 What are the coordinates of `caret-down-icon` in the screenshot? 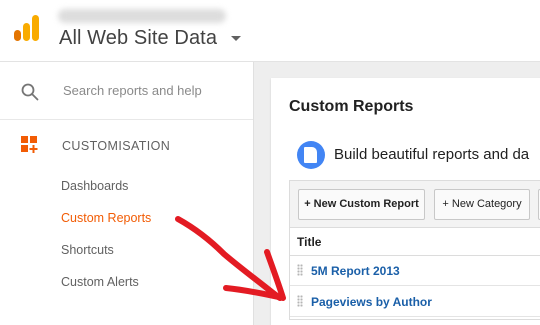 It's located at (236, 38).